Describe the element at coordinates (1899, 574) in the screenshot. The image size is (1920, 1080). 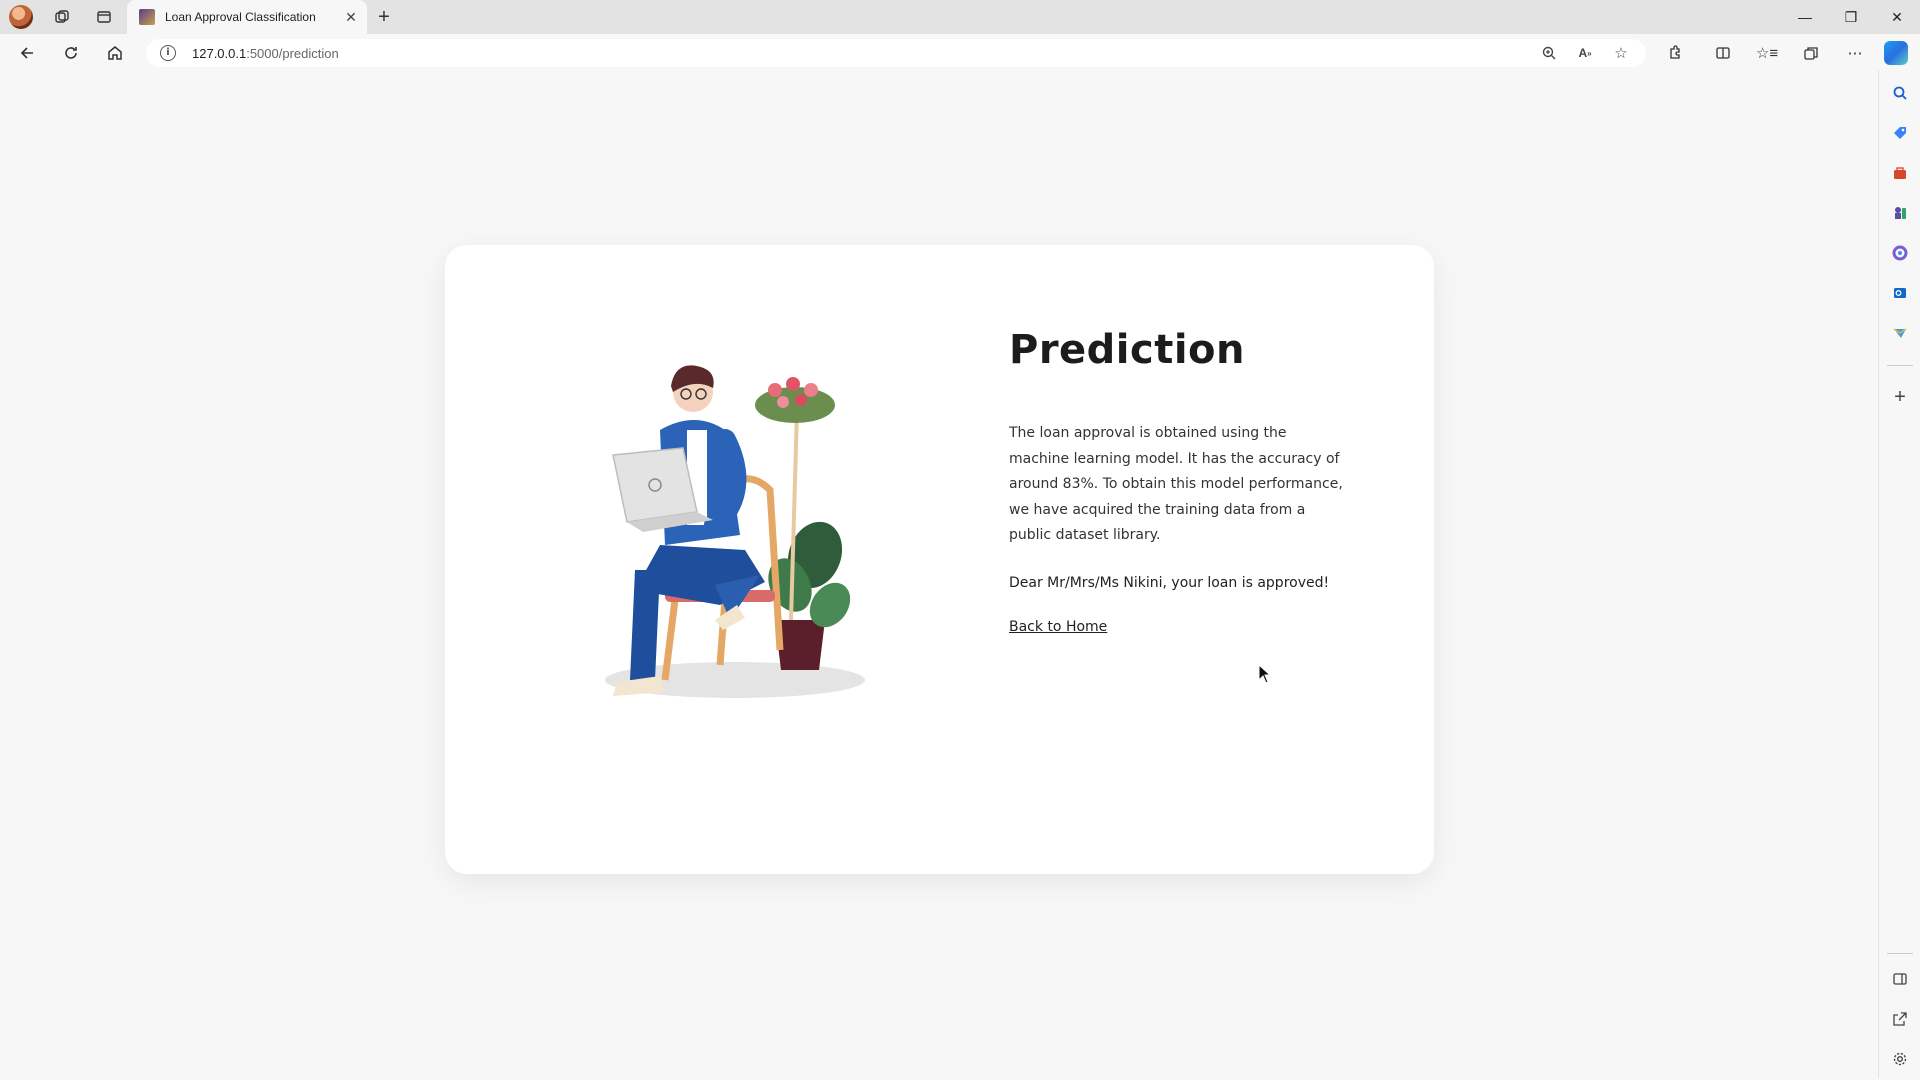
I see `edge-sidebar: +` at that location.